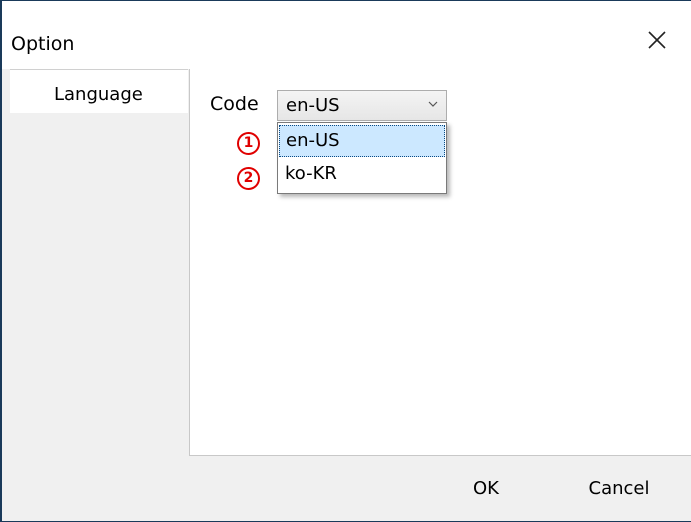 The image size is (691, 522). Describe the element at coordinates (311, 173) in the screenshot. I see `dropdown-option-label: ko-KR` at that location.